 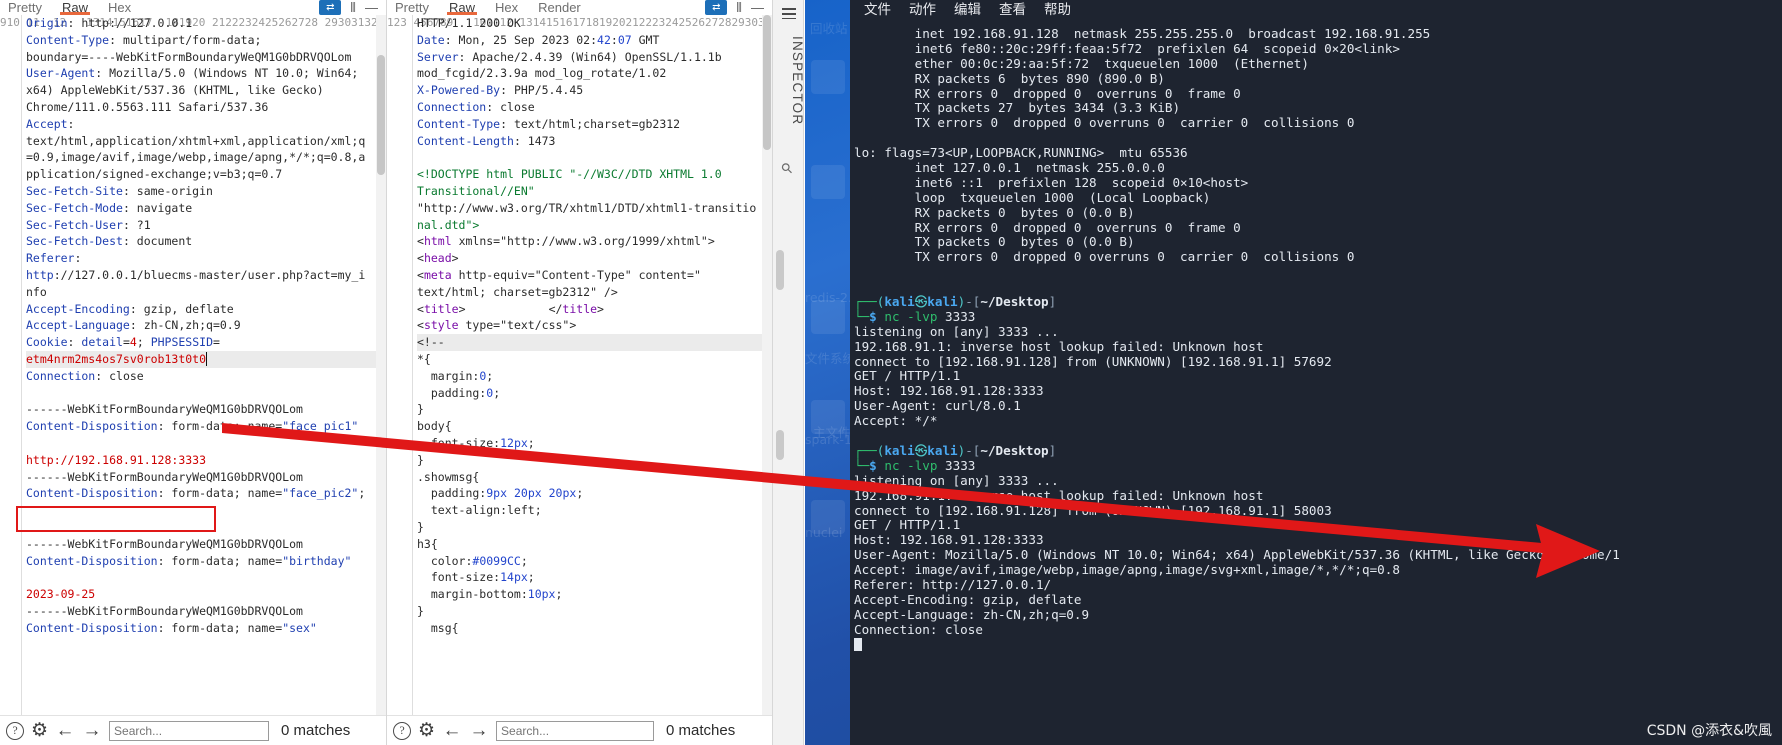 What do you see at coordinates (789, 14) in the screenshot?
I see `hamburger-icon` at bounding box center [789, 14].